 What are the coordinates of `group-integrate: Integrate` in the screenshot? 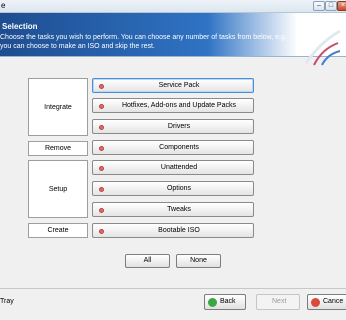 It's located at (58, 107).